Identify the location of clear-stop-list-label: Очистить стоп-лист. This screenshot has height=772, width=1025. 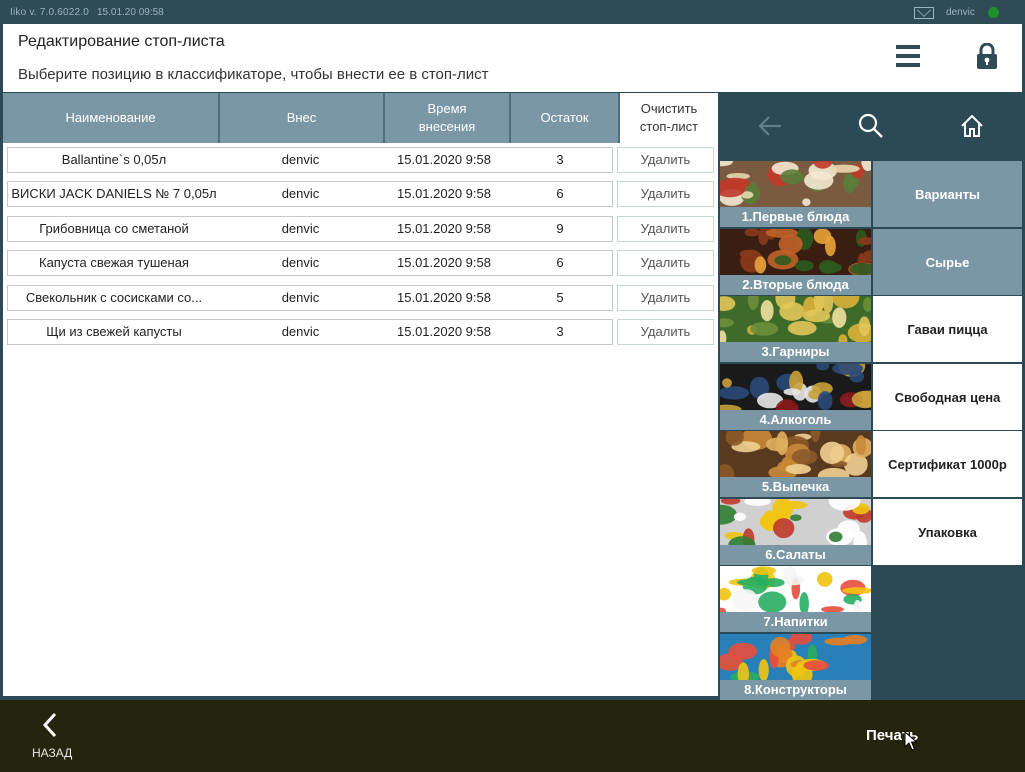
(669, 117).